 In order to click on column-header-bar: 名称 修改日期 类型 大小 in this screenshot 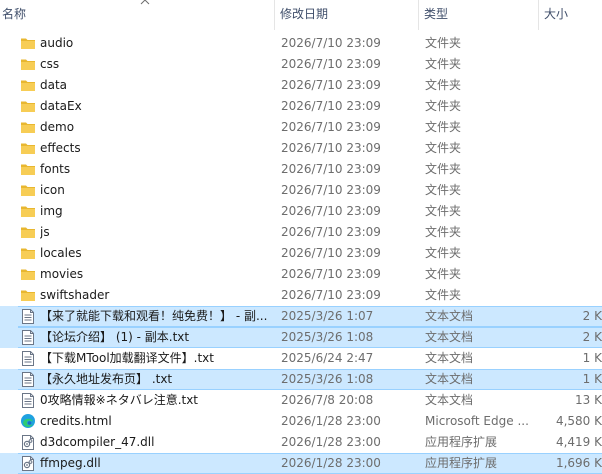, I will do `click(301, 15)`.